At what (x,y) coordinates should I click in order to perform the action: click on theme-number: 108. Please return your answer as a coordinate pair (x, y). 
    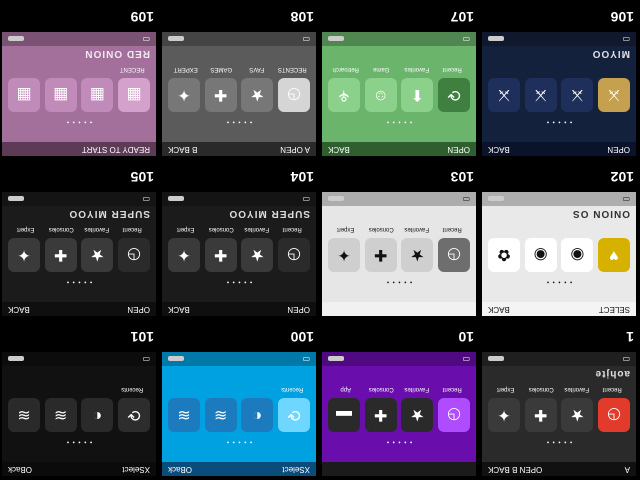
    Looking at the image, I should click on (302, 17).